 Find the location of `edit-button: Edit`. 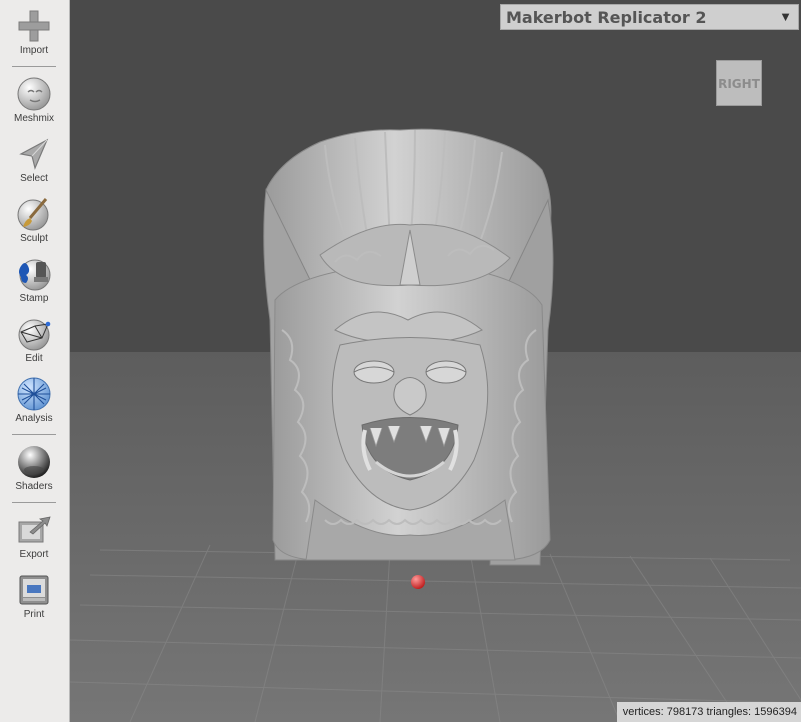

edit-button: Edit is located at coordinates (34, 340).